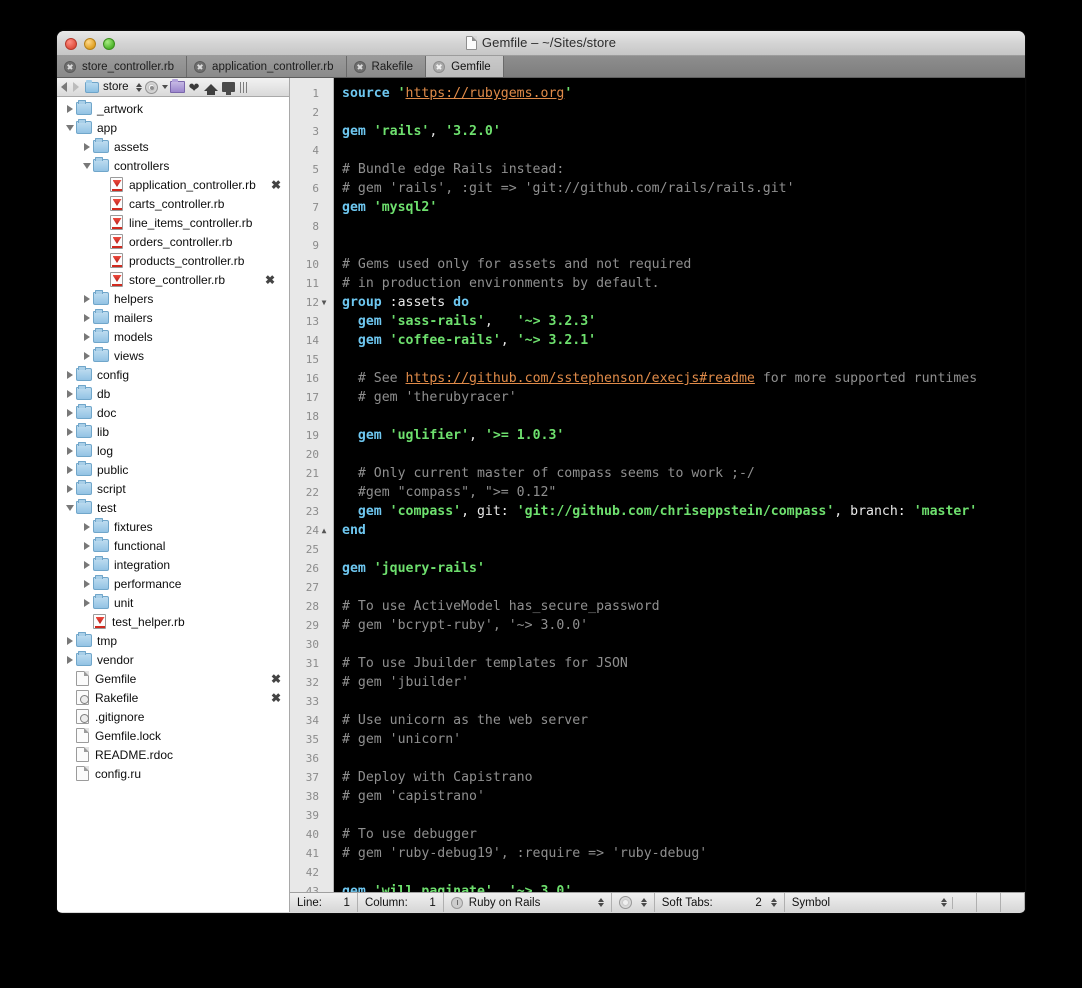  I want to click on path-selector: store, so click(112, 86).